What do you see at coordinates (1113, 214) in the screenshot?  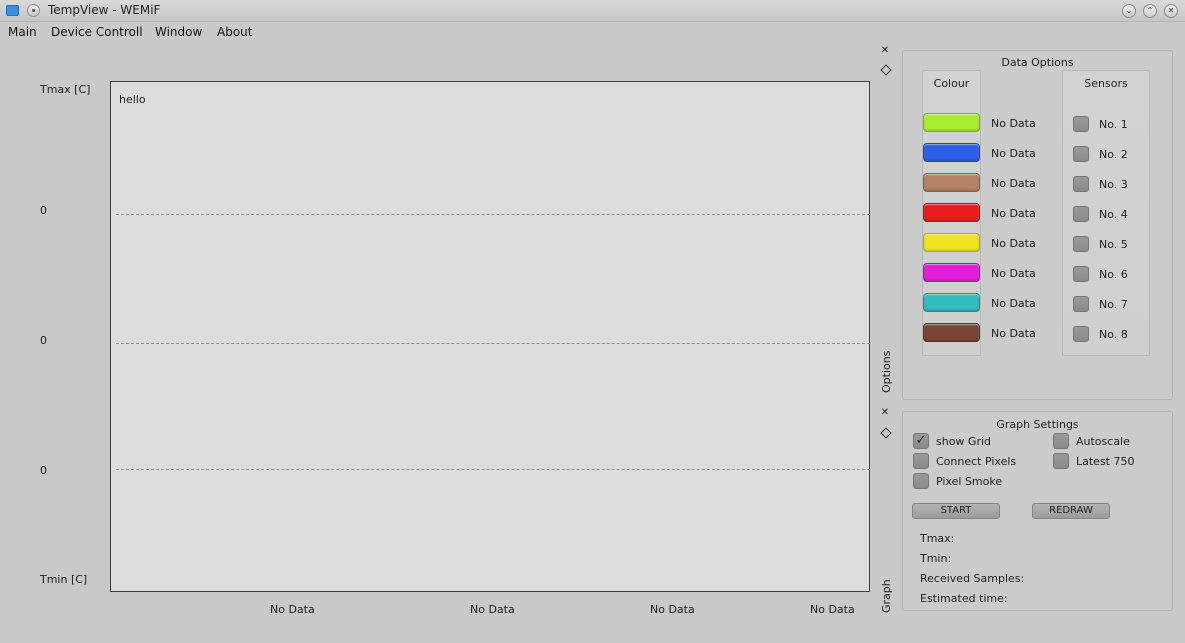 I see `sensor-label: No. 4` at bounding box center [1113, 214].